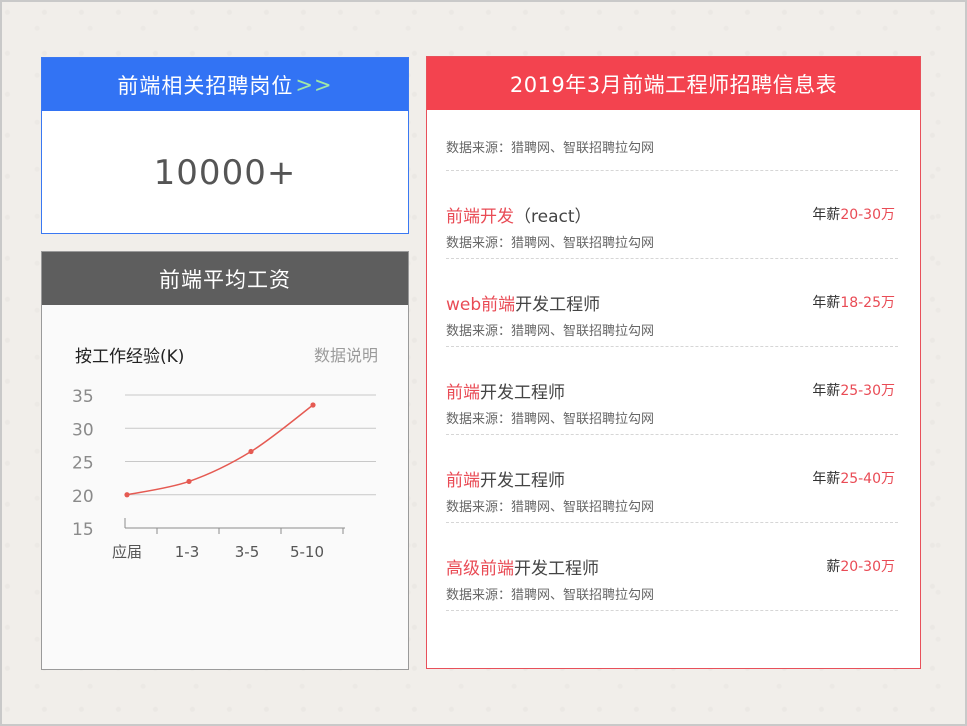 This screenshot has width=967, height=726. I want to click on job-title: web前端开发工程师, so click(523, 302).